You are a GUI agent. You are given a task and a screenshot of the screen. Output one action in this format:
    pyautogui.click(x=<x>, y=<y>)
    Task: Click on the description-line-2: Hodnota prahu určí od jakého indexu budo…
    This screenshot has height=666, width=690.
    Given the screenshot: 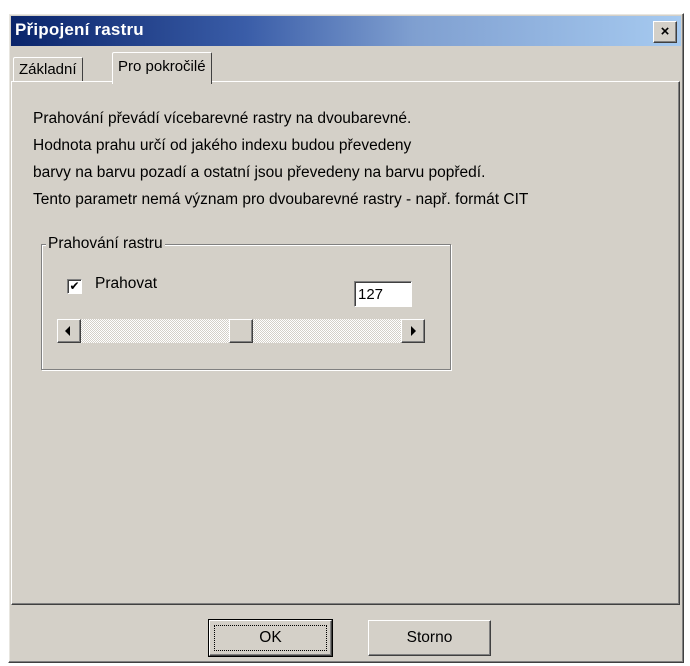 What is the action you would take?
    pyautogui.click(x=222, y=145)
    